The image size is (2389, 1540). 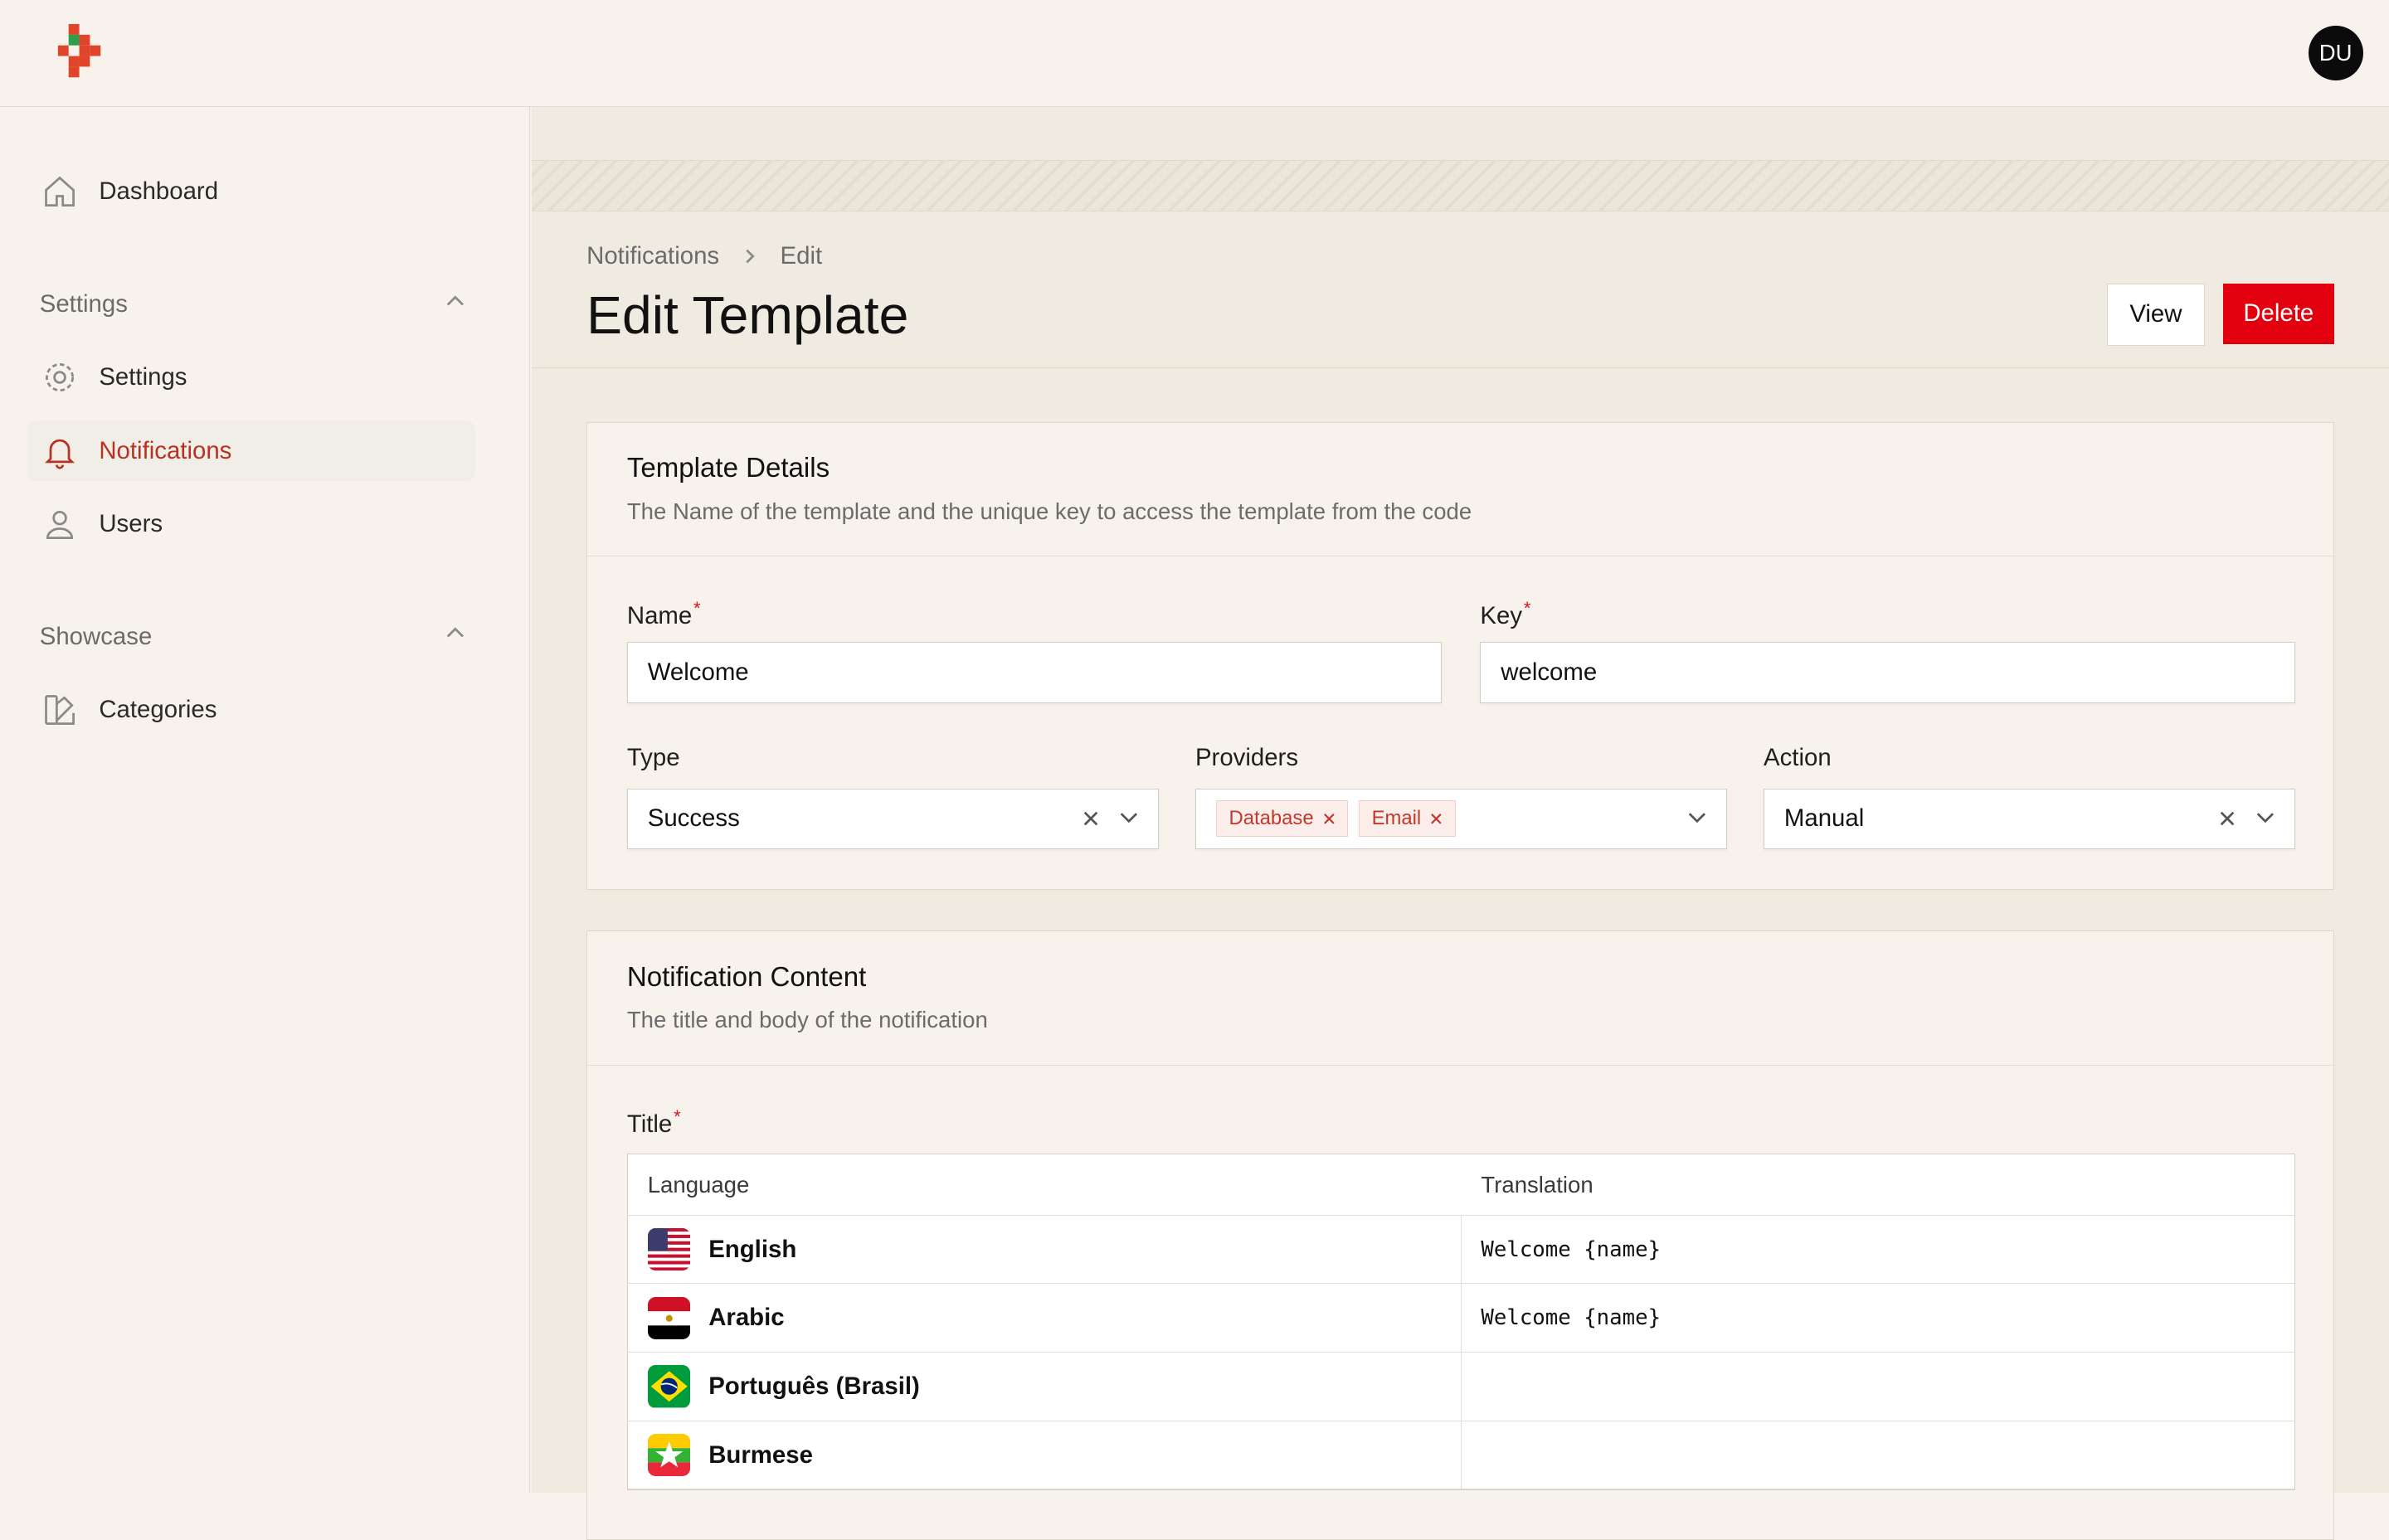 What do you see at coordinates (158, 709) in the screenshot?
I see `sidebar-item-label: Categories` at bounding box center [158, 709].